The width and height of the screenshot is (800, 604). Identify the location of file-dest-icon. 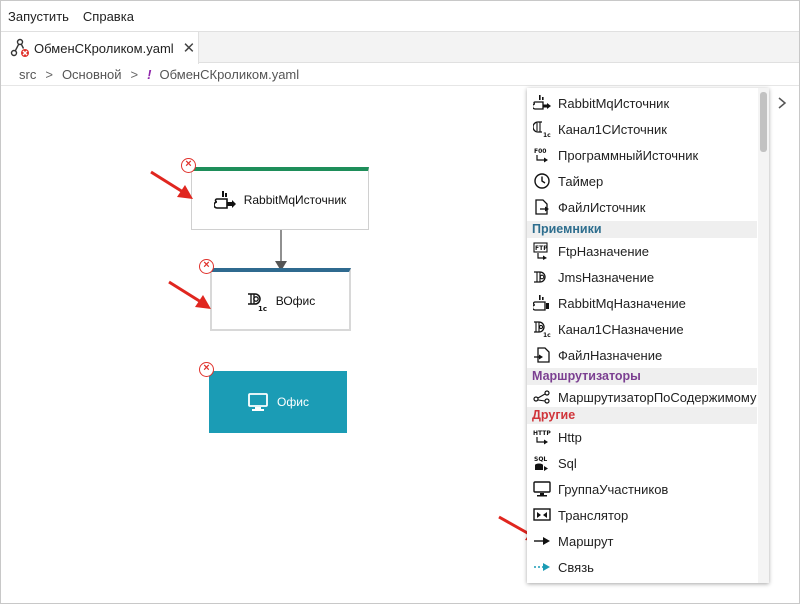
(542, 355).